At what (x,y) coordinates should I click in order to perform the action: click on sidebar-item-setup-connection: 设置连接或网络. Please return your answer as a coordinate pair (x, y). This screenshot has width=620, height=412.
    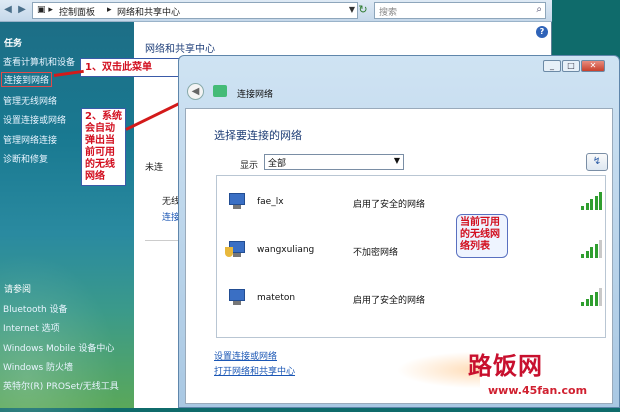
    Looking at the image, I should click on (34, 119).